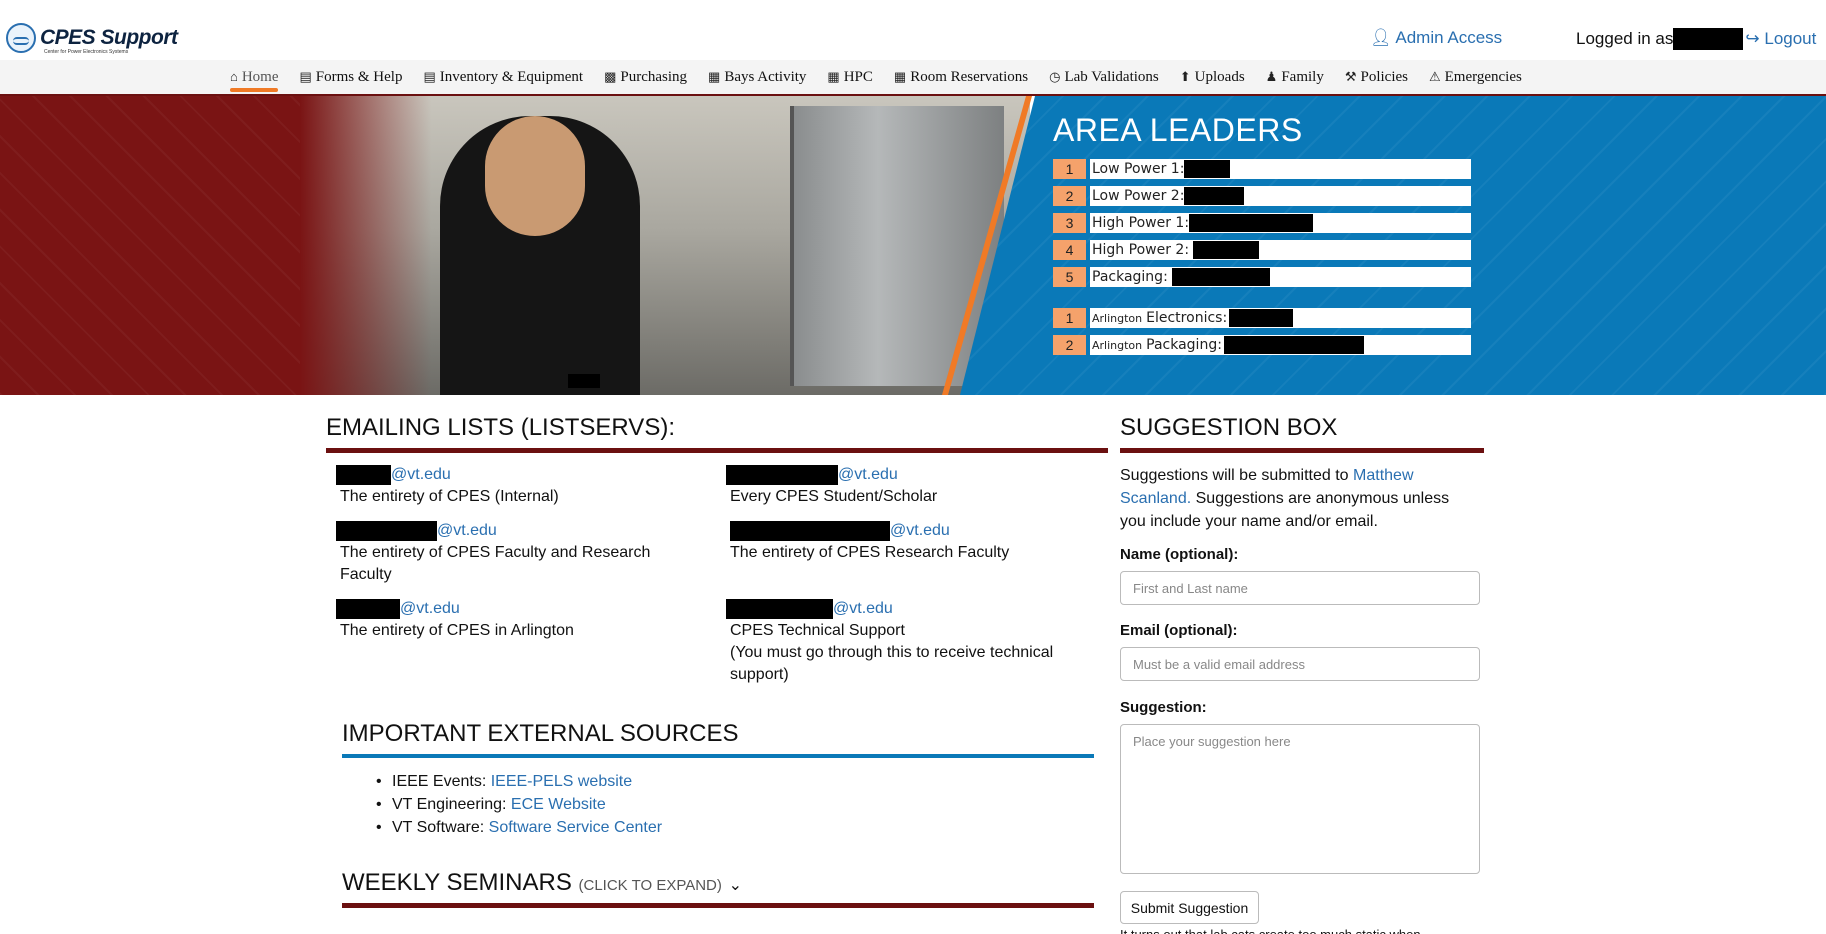 The width and height of the screenshot is (1826, 934). I want to click on nav-label: HPC, so click(858, 76).